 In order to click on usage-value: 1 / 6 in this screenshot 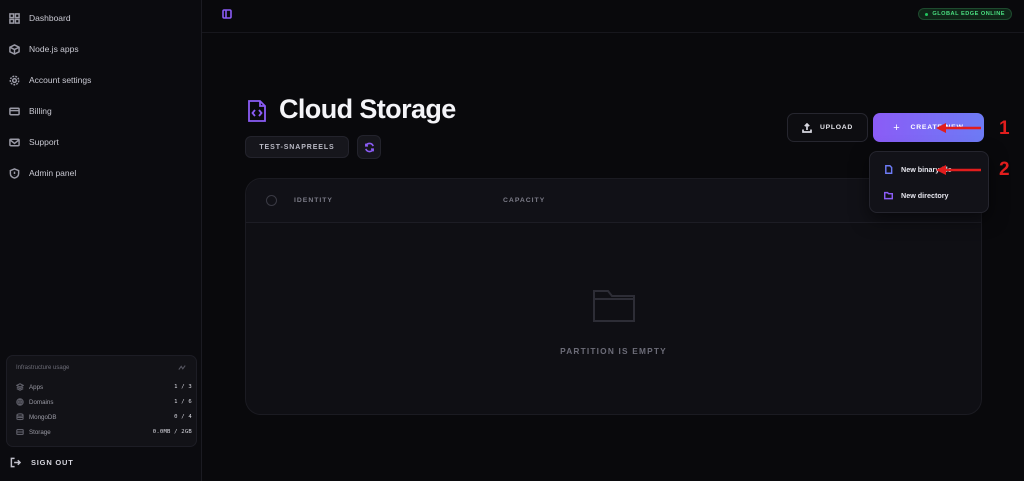, I will do `click(183, 402)`.